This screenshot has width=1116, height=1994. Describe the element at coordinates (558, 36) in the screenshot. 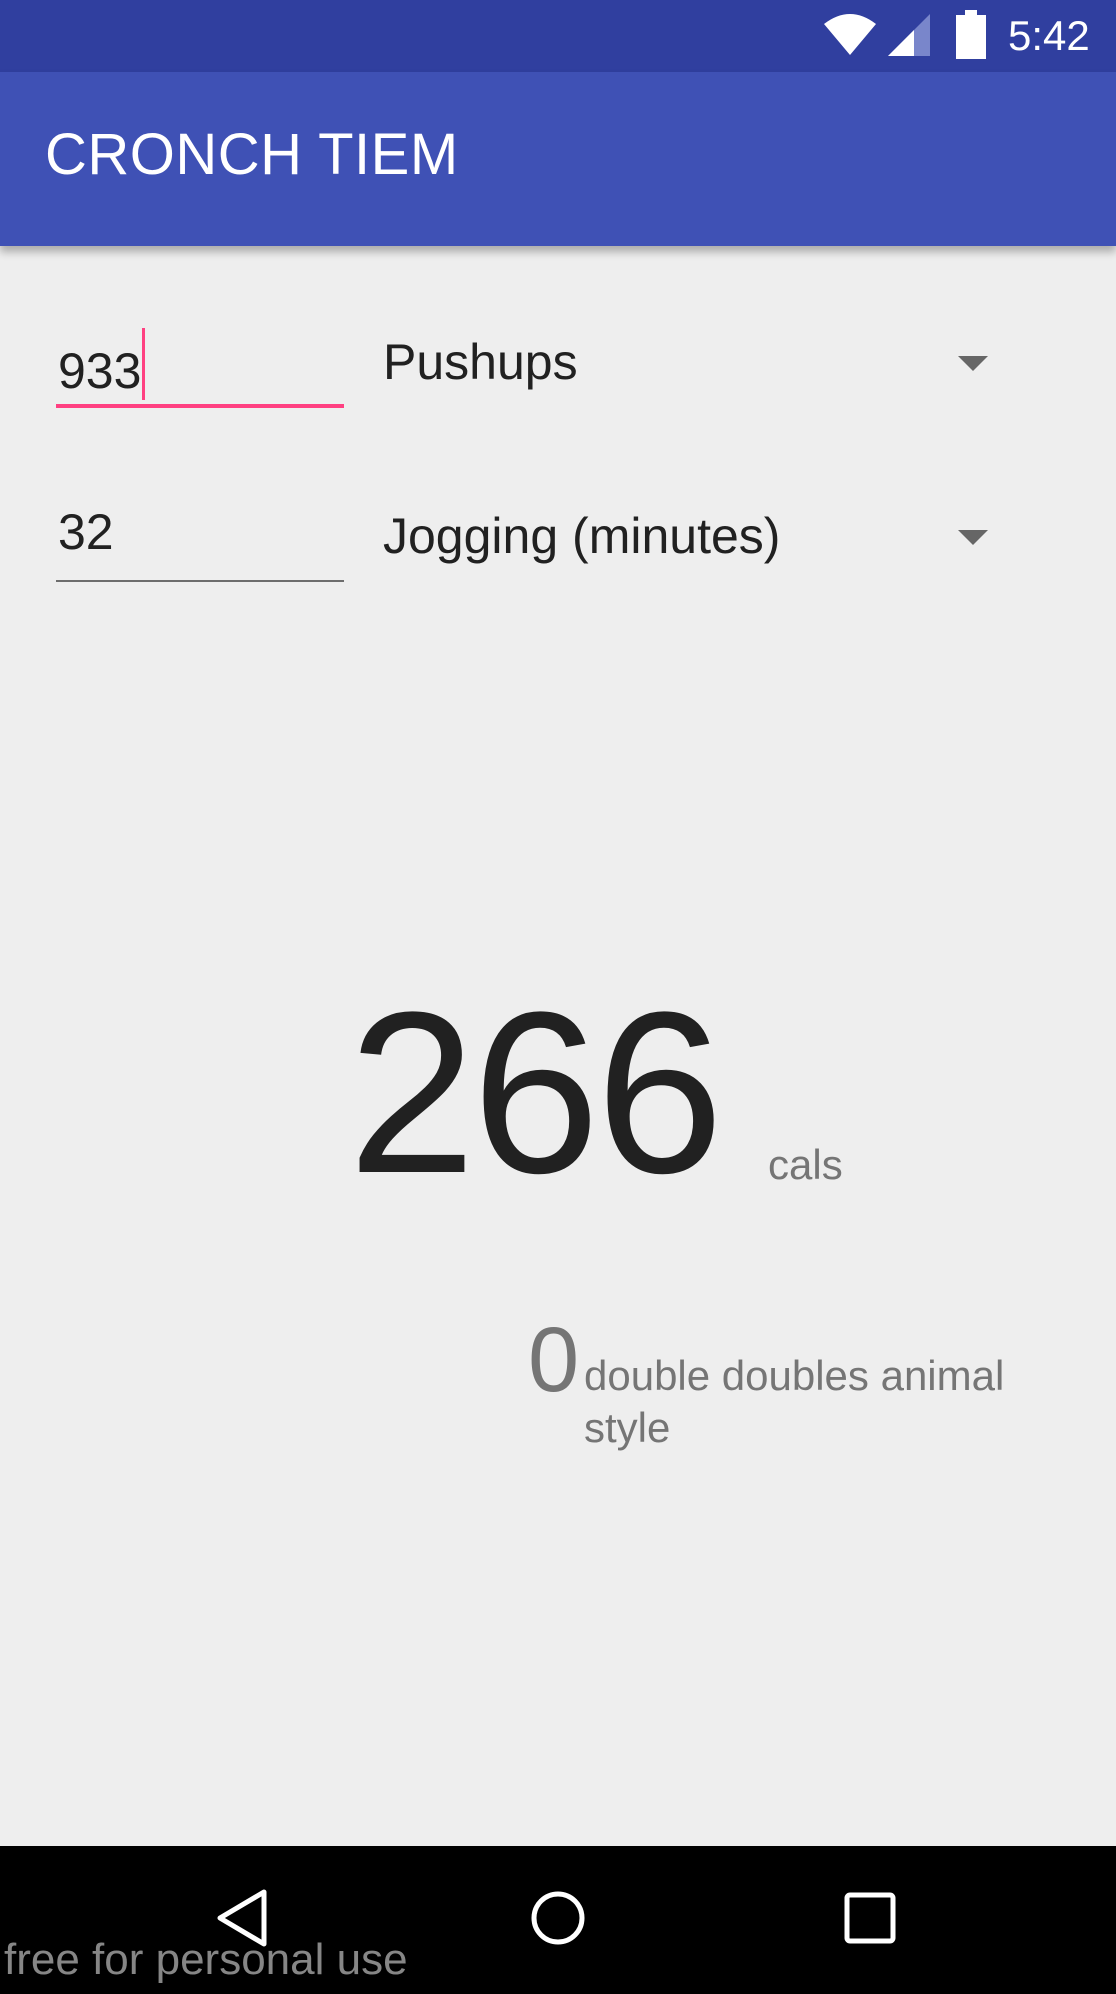

I see `status-bar: 5:42` at that location.